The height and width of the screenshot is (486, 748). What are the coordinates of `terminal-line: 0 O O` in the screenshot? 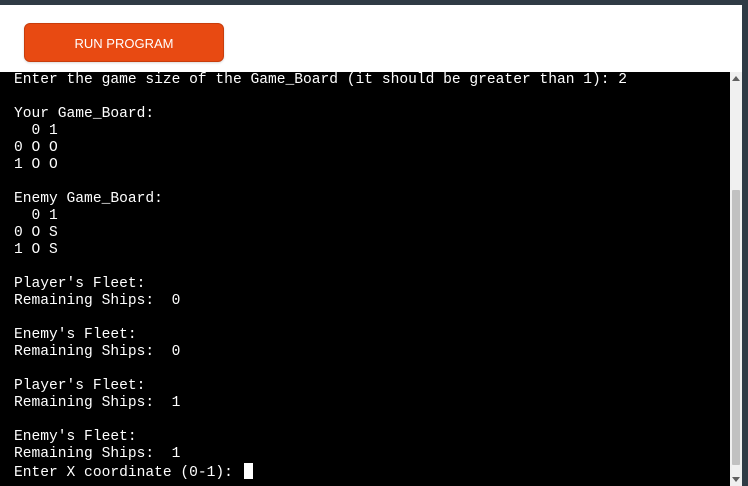 It's located at (36, 148).